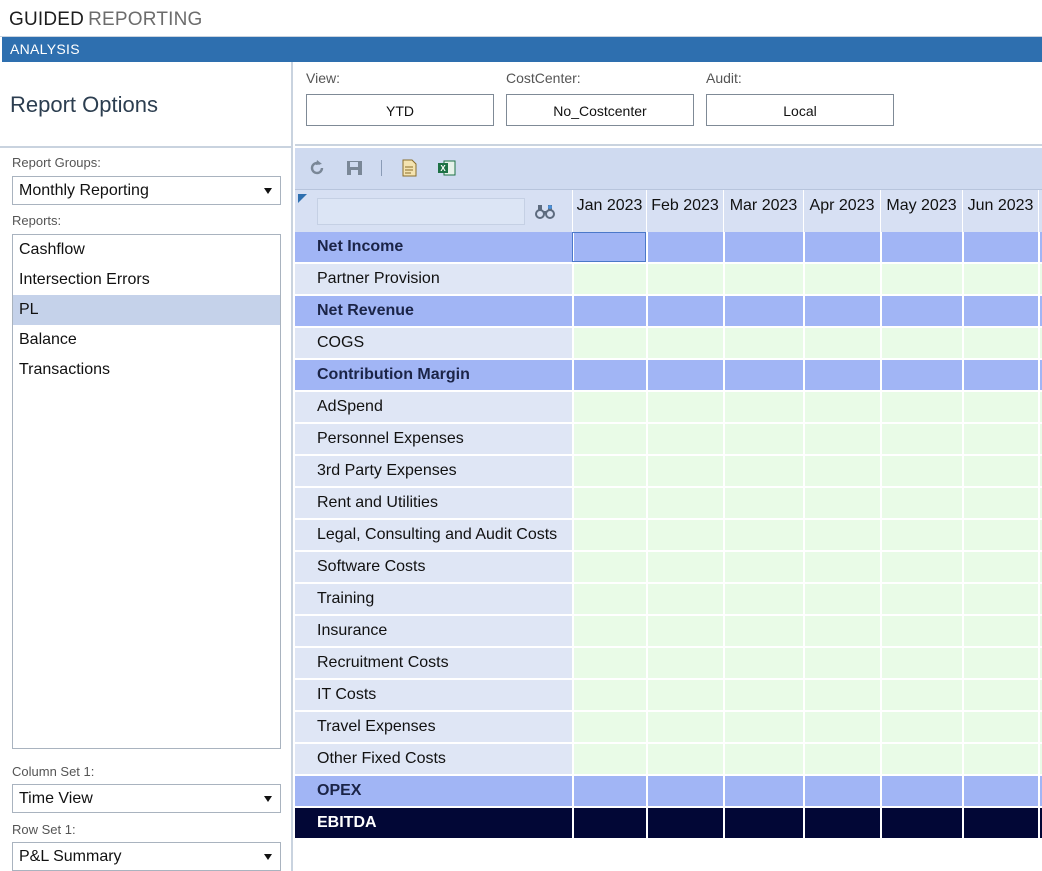  Describe the element at coordinates (433, 439) in the screenshot. I see `row-label: Personnel Expenses` at that location.